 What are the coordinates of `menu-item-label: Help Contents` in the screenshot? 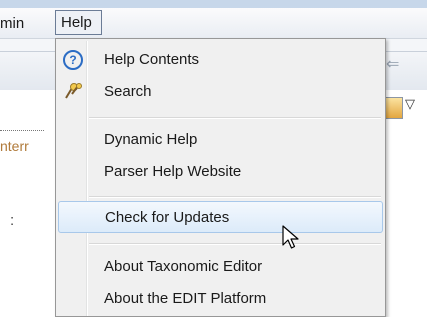 It's located at (152, 59).